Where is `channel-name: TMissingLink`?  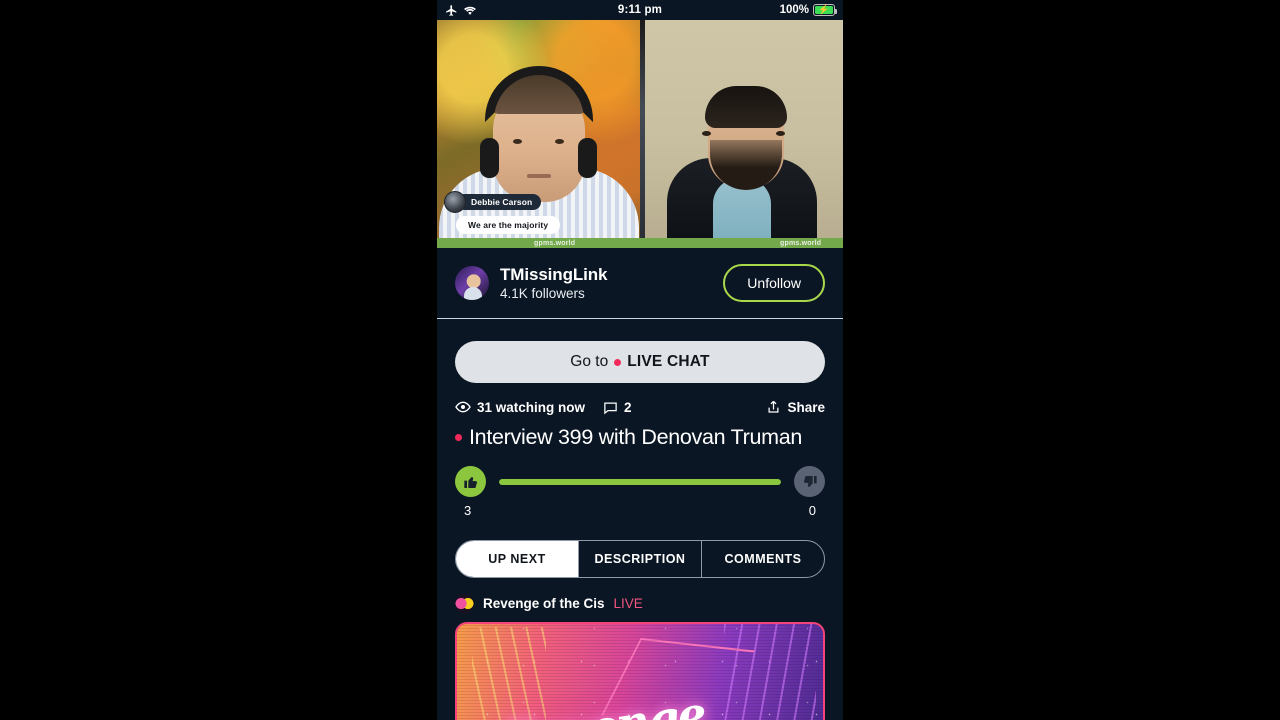 channel-name: TMissingLink is located at coordinates (554, 274).